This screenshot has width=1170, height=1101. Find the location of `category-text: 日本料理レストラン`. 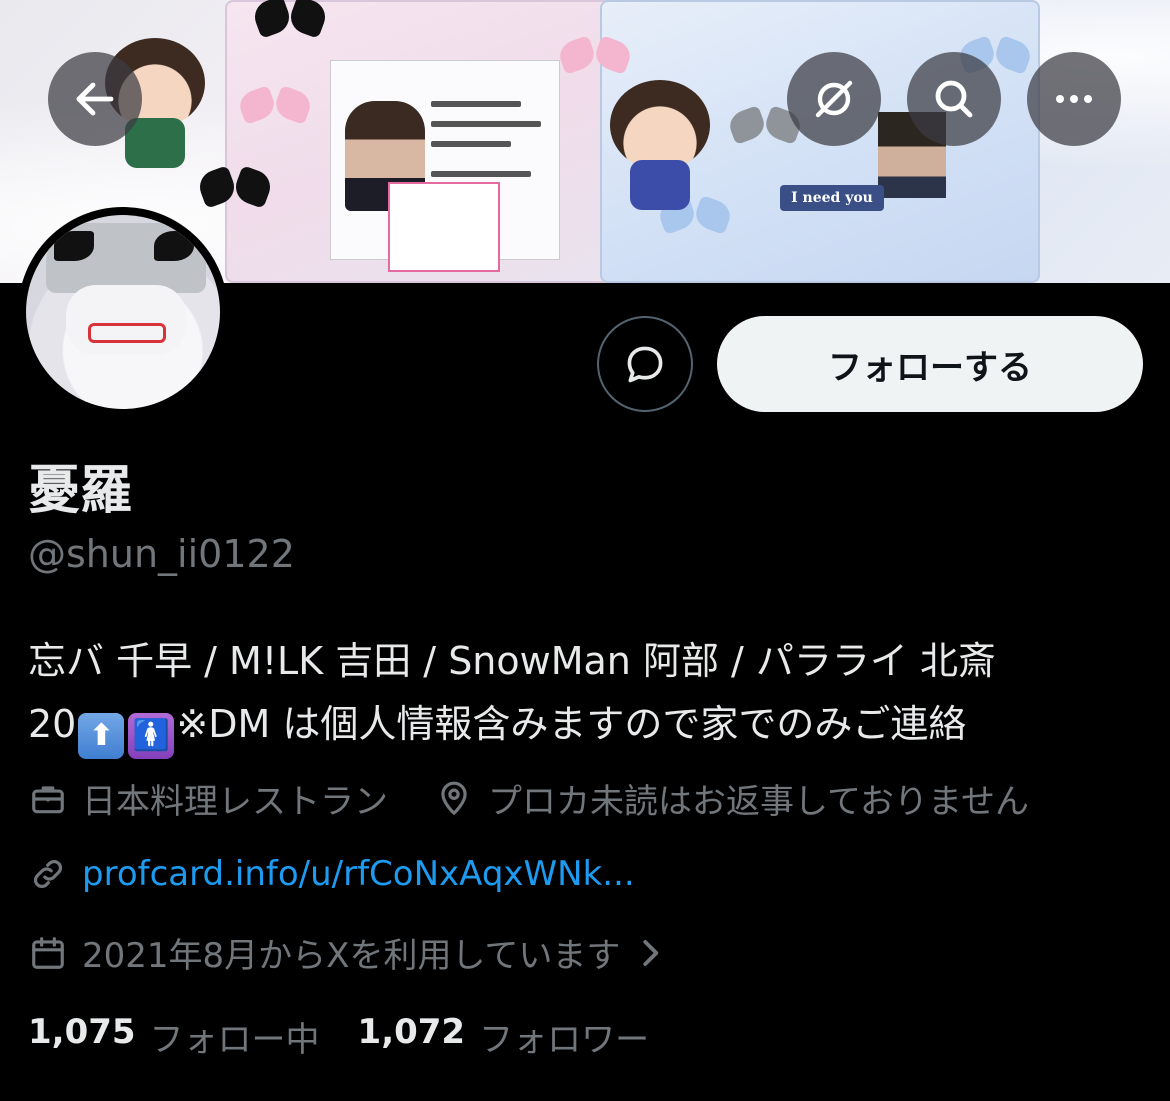

category-text: 日本料理レストラン is located at coordinates (235, 802).